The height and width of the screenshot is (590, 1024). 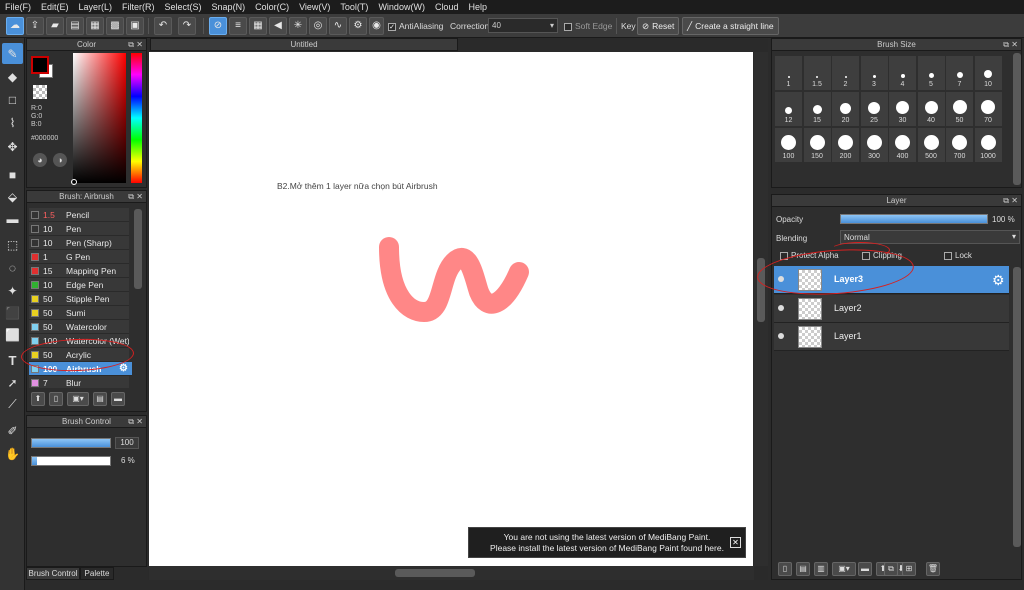 What do you see at coordinates (278, 26) in the screenshot?
I see `snap-vanishing-icon: ◀` at bounding box center [278, 26].